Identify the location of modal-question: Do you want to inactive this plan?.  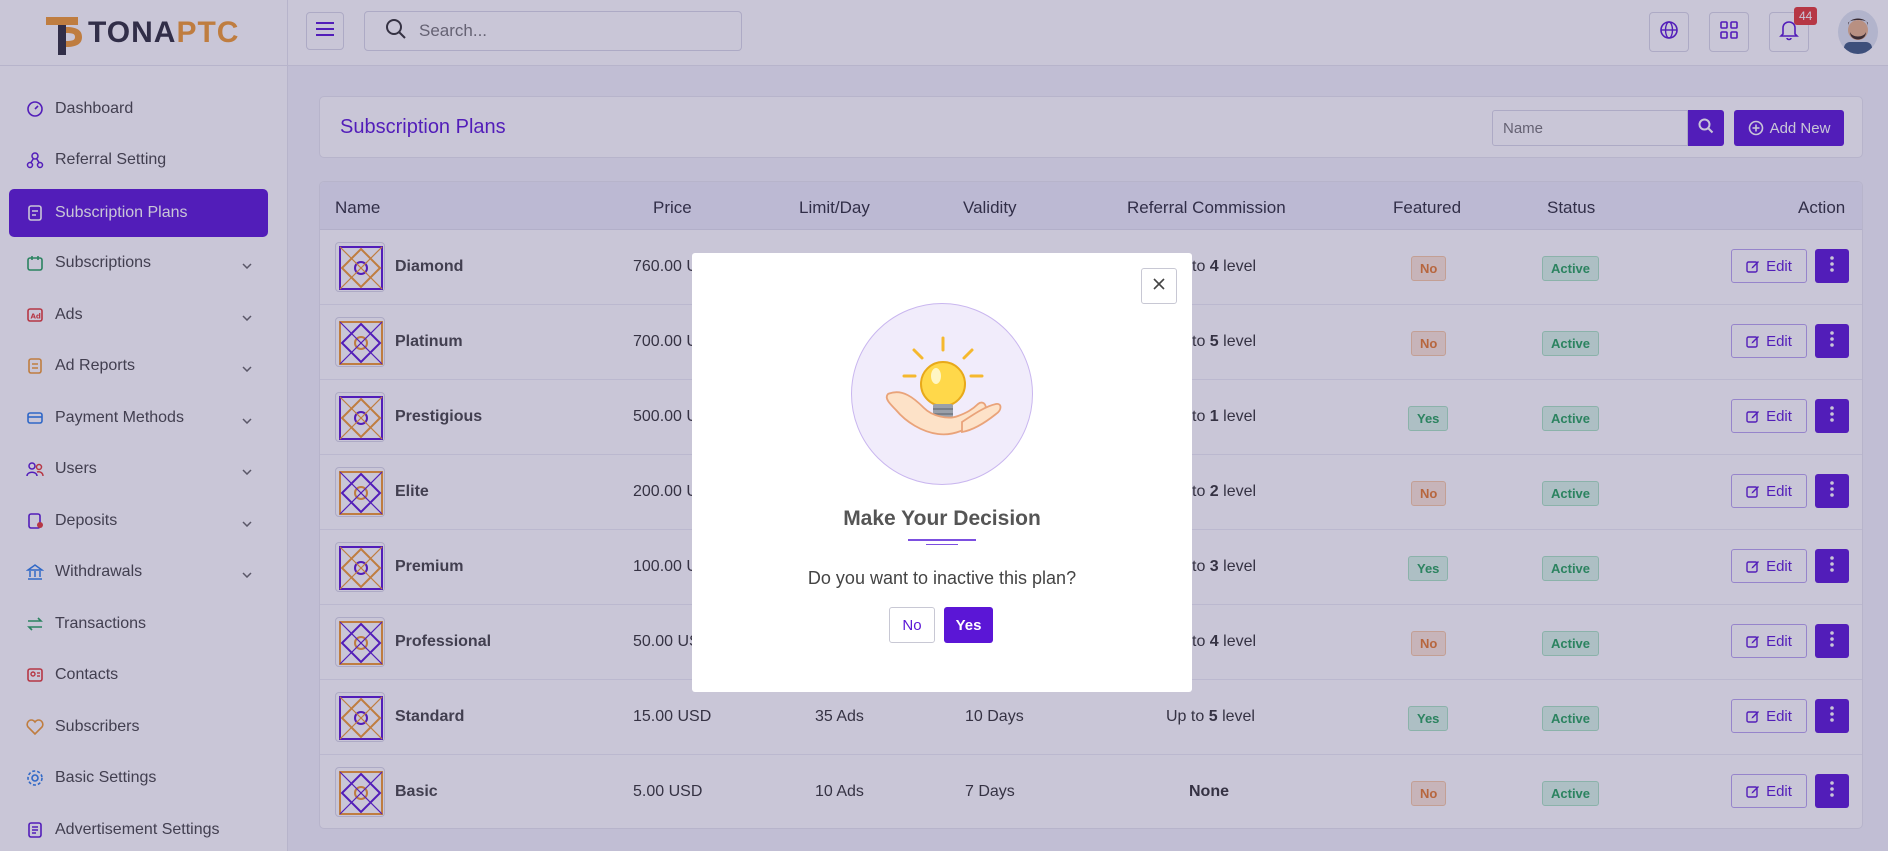
(942, 578).